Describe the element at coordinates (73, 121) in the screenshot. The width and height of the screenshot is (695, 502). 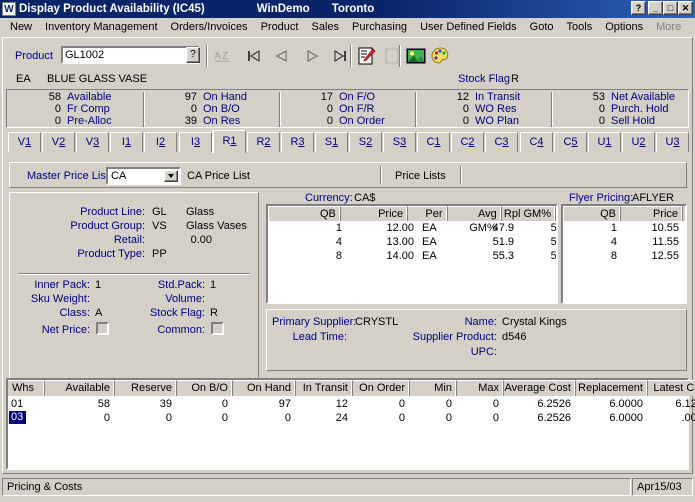
I see `stat-row: 0 Pre-Alloc` at that location.